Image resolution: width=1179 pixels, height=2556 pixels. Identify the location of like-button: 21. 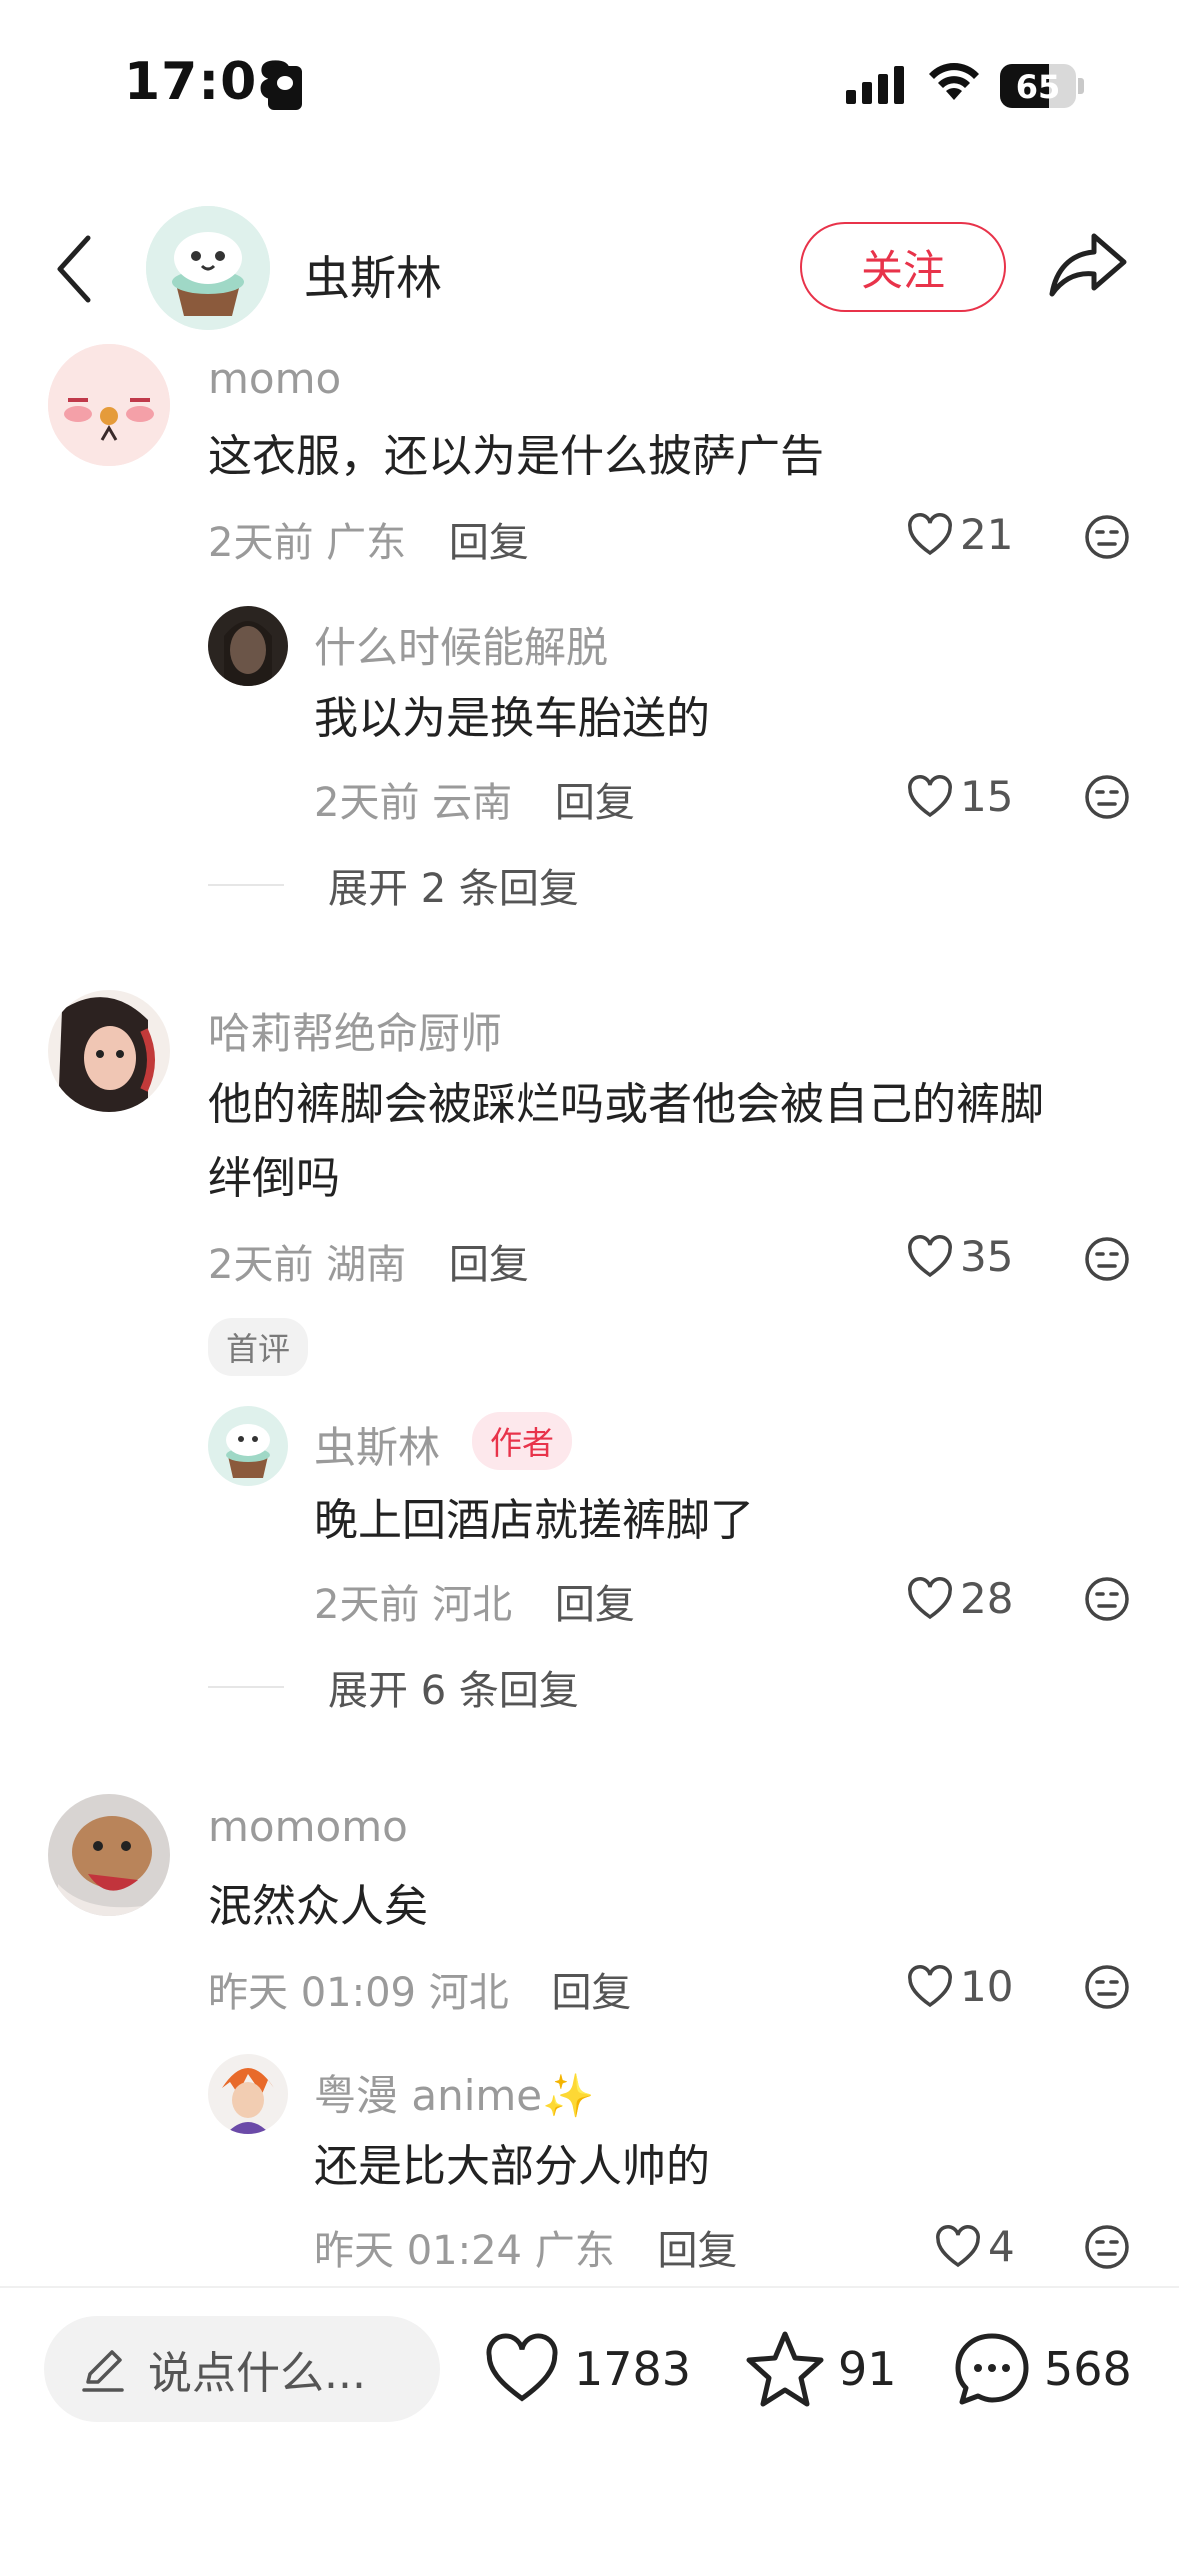
(959, 534).